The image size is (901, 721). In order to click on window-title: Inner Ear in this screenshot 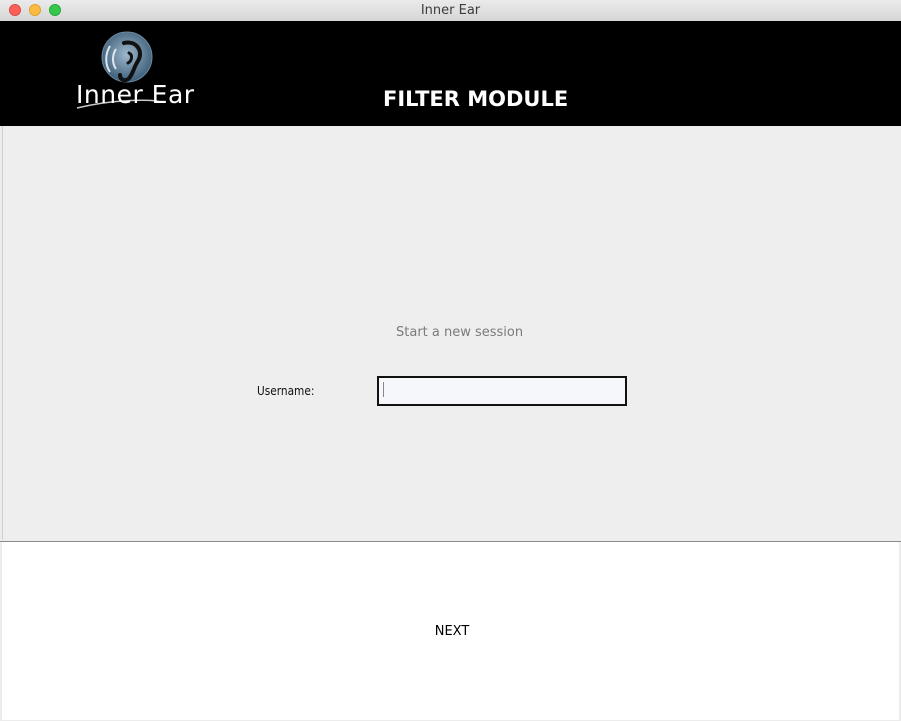, I will do `click(450, 10)`.